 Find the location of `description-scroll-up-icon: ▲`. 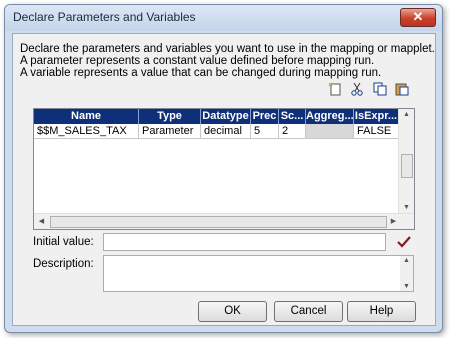

description-scroll-up-icon: ▲ is located at coordinates (406, 260).